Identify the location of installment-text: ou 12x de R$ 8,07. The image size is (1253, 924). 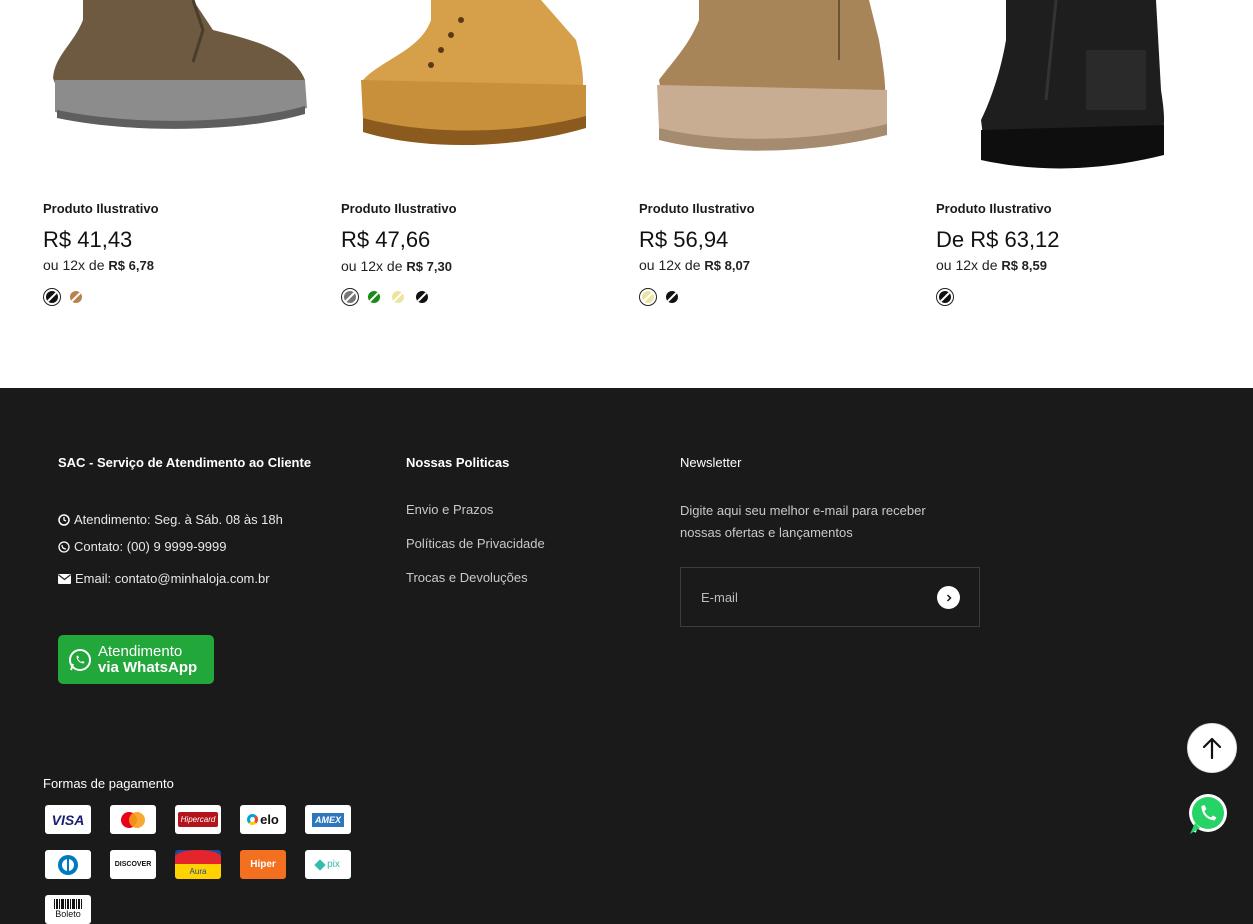
(694, 265).